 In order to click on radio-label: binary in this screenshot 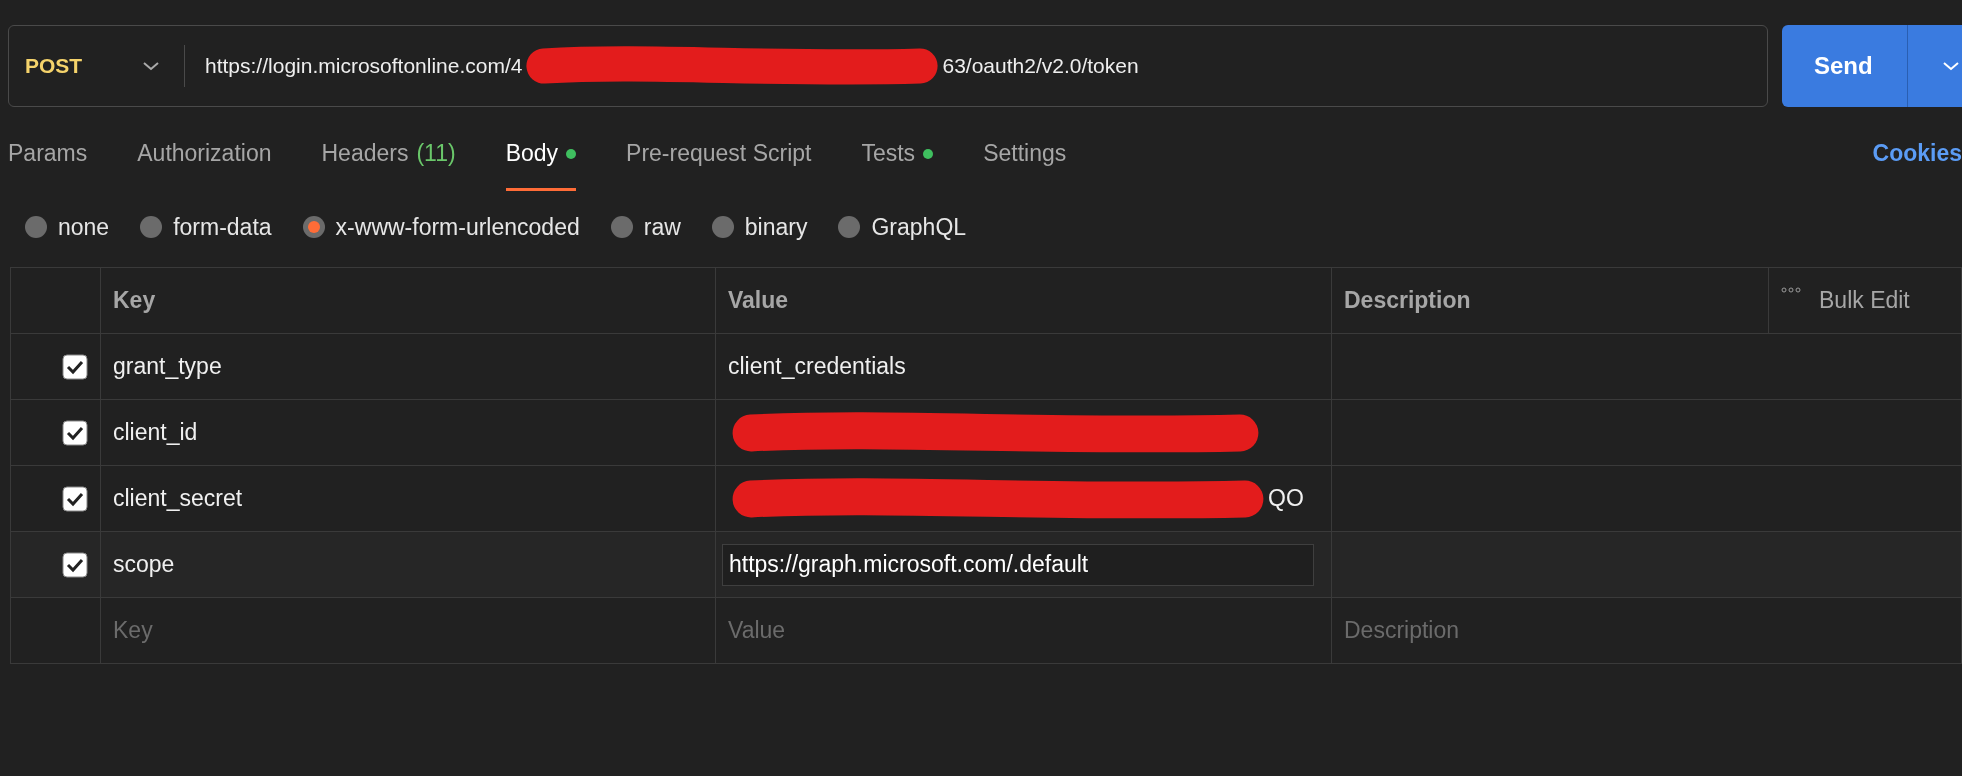, I will do `click(776, 227)`.